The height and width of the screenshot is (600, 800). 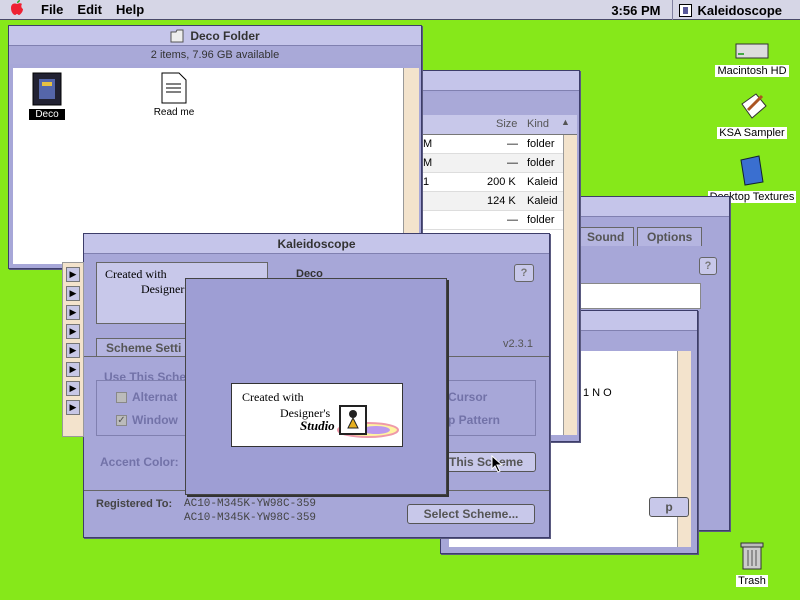 I want to click on desktop-icon-label: Macintosh HD, so click(x=752, y=71).